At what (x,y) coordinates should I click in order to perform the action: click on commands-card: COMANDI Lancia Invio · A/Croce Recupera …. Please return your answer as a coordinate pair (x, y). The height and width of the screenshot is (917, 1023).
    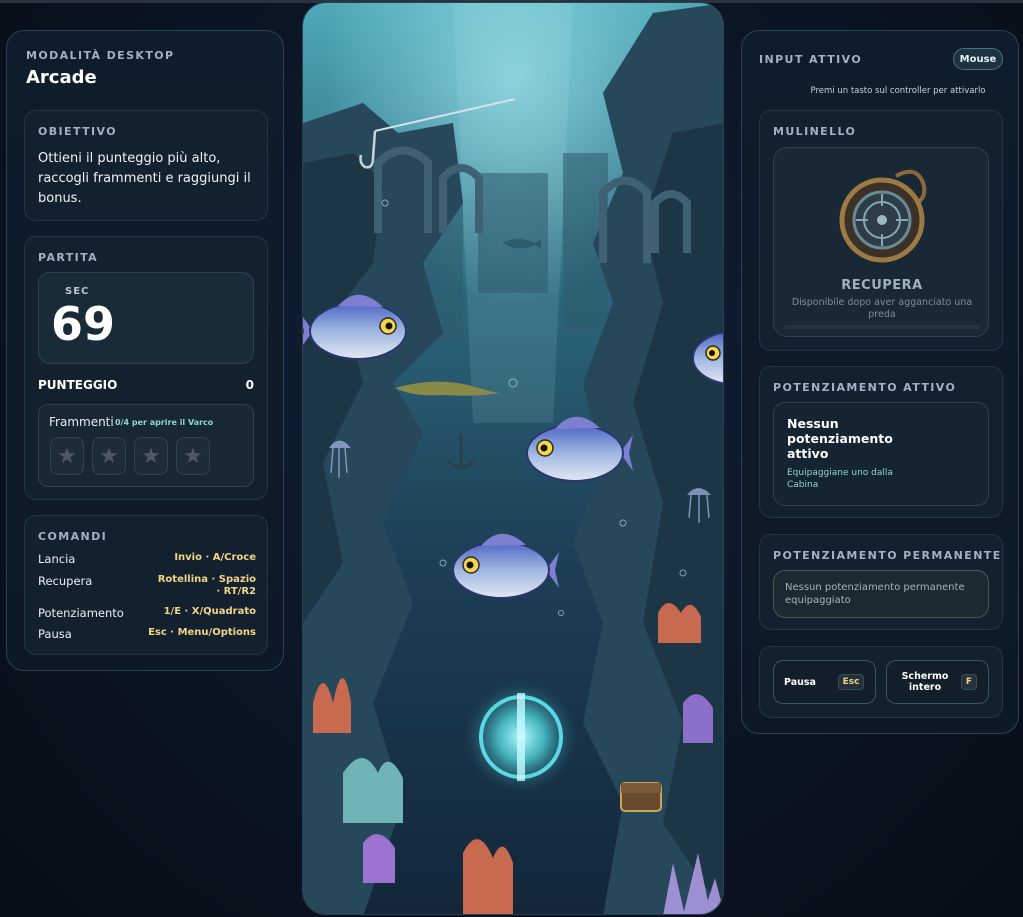
    Looking at the image, I should click on (146, 585).